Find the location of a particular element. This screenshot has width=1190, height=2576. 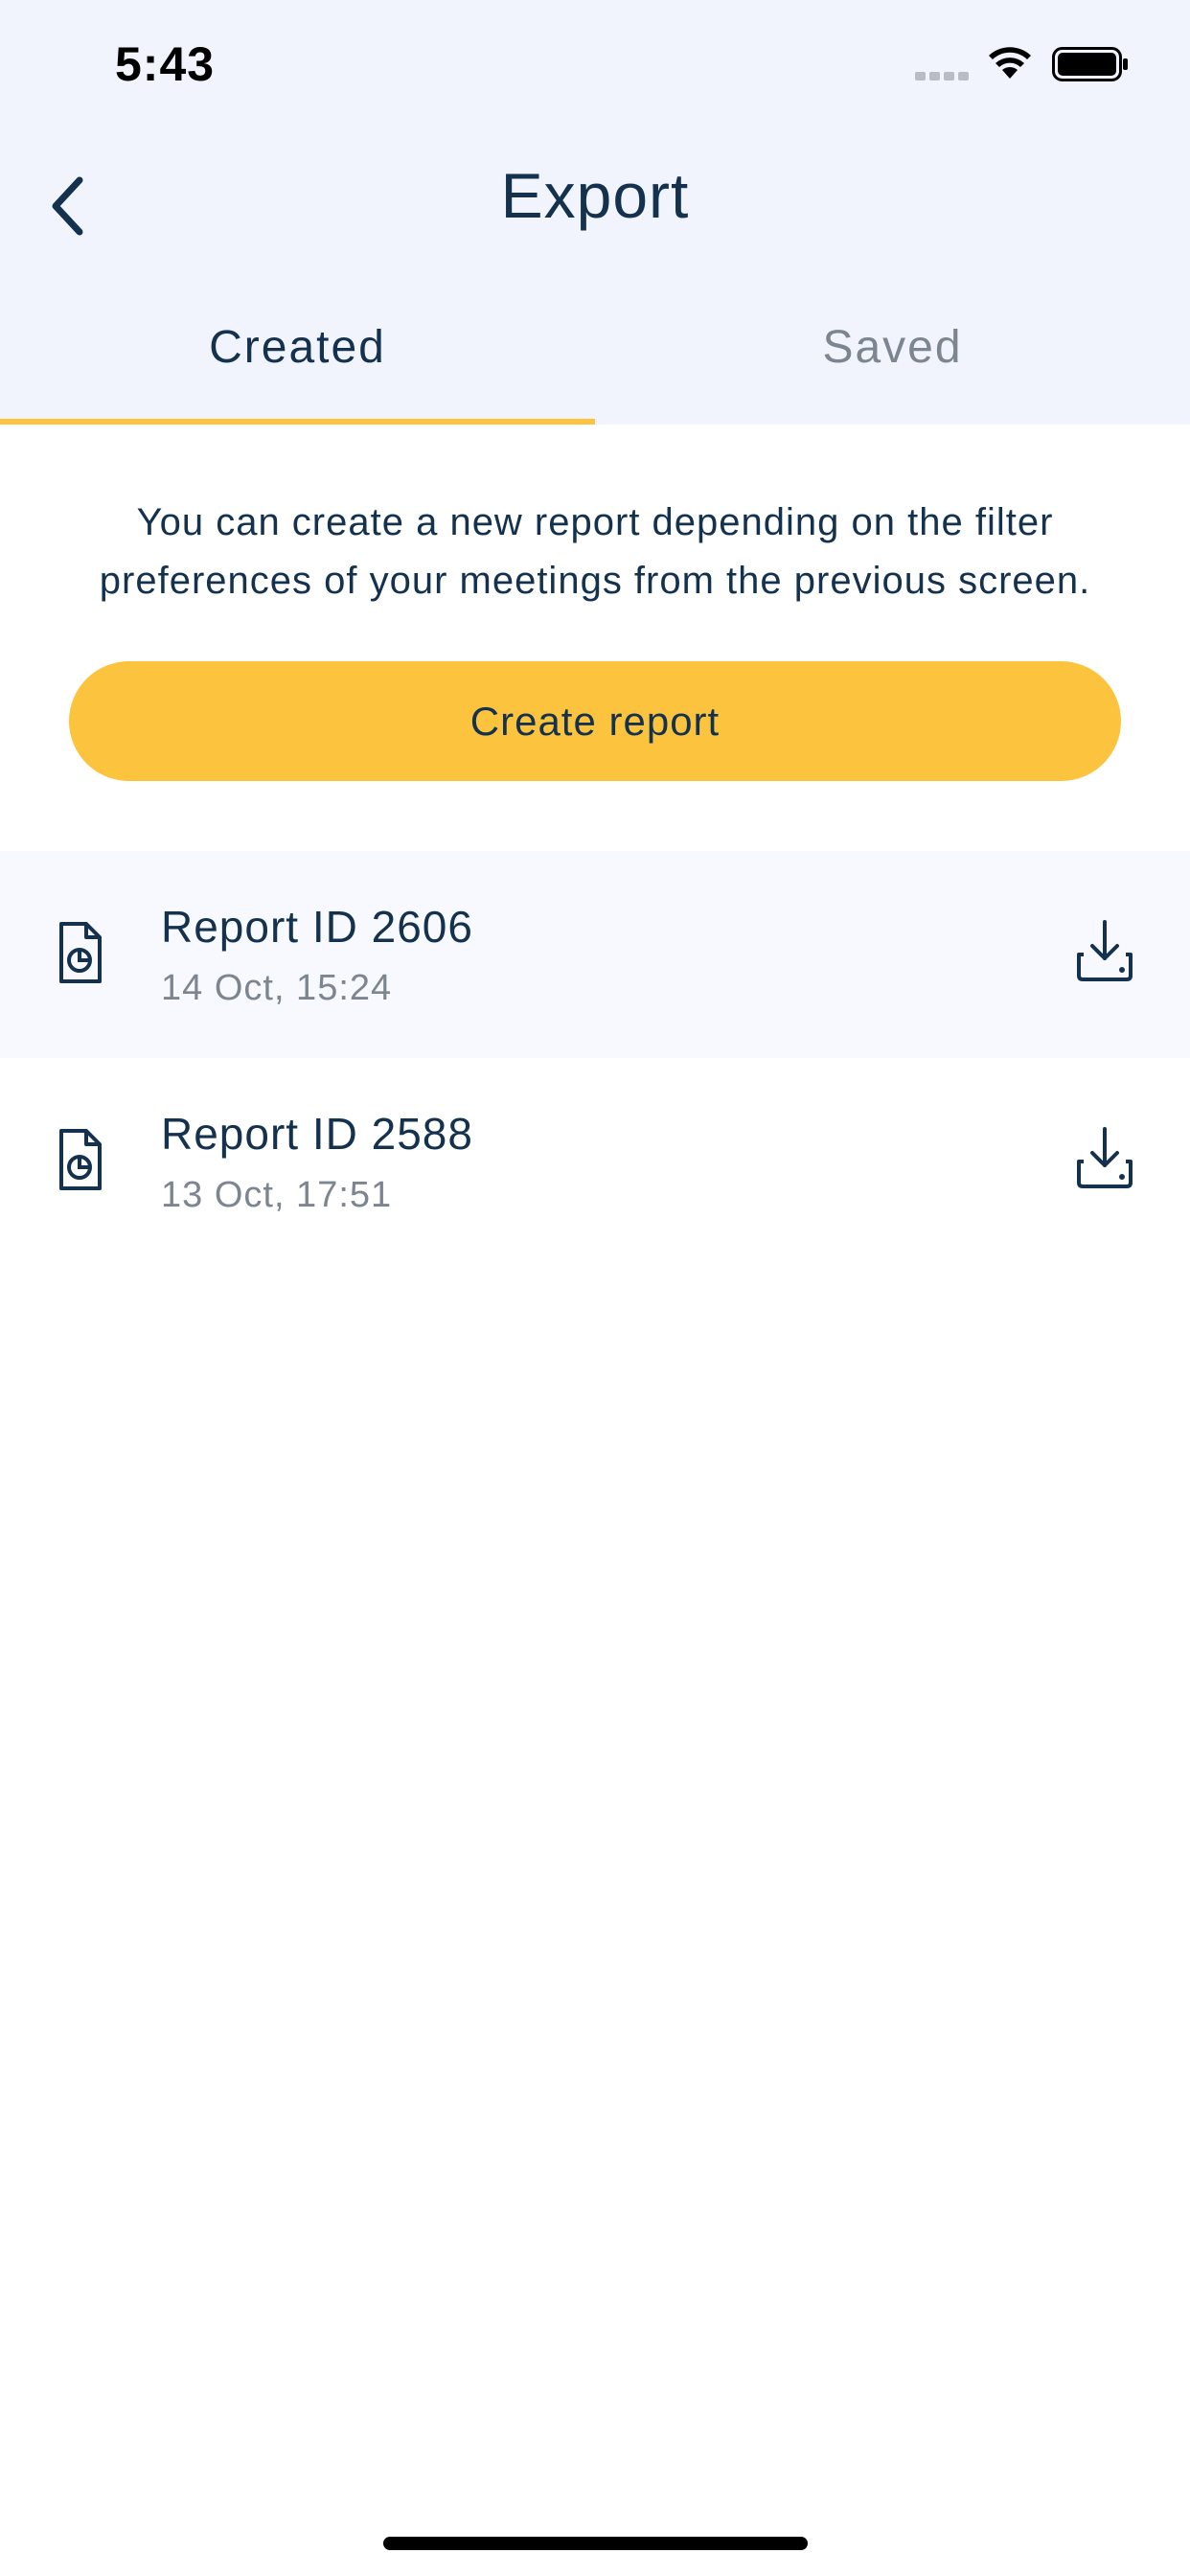

signal-icon is located at coordinates (942, 76).